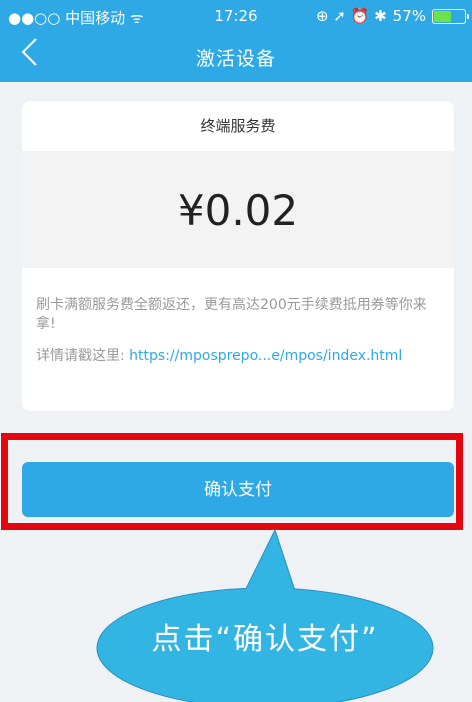 This screenshot has width=472, height=702. What do you see at coordinates (351, 16) in the screenshot?
I see `system-icons: ⊕ ➚ ⏰ ✱` at bounding box center [351, 16].